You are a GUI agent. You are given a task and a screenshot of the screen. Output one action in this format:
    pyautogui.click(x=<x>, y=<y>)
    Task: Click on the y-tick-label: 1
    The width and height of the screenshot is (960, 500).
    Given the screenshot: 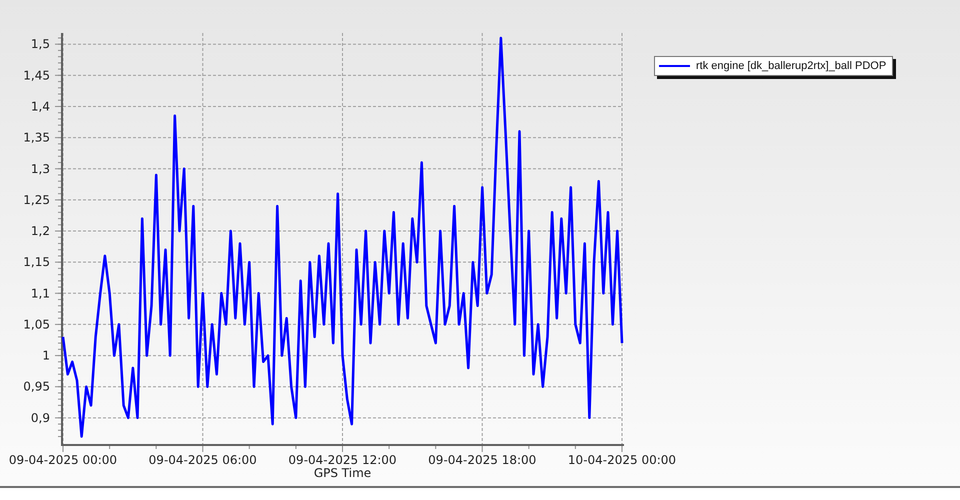 What is the action you would take?
    pyautogui.click(x=46, y=355)
    